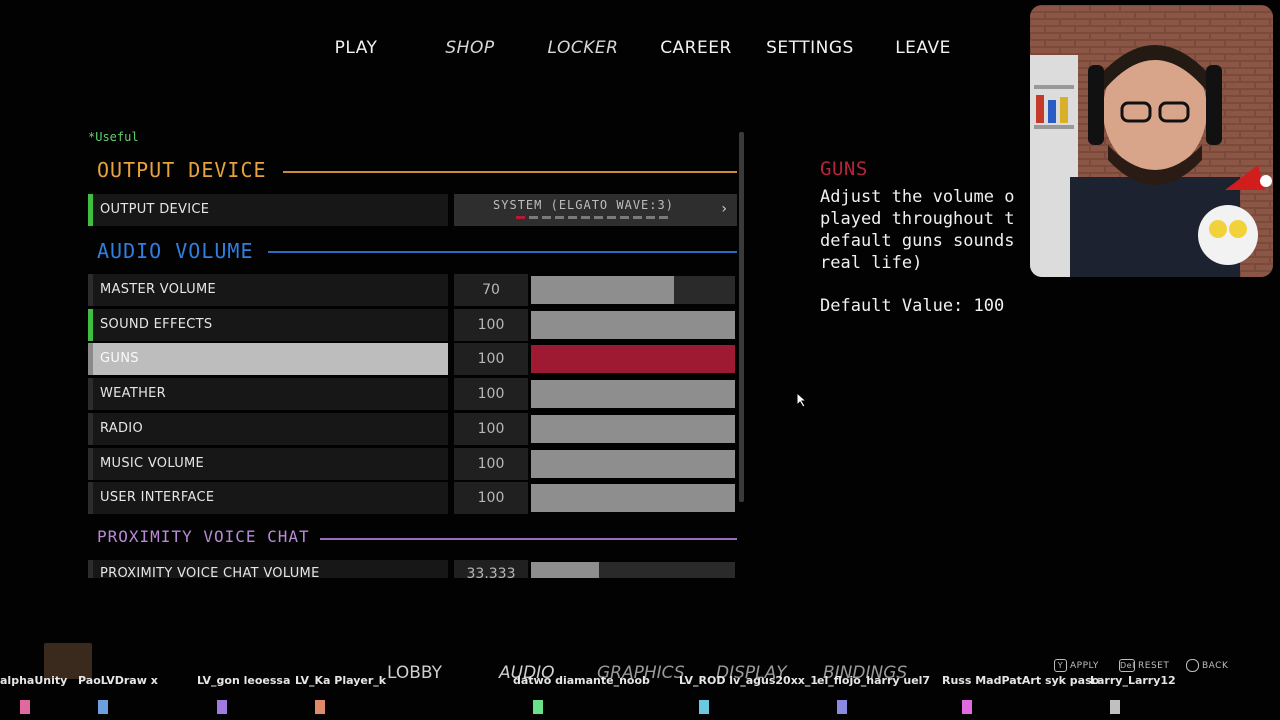  Describe the element at coordinates (802, 400) in the screenshot. I see `mouse-cursor-icon` at that location.